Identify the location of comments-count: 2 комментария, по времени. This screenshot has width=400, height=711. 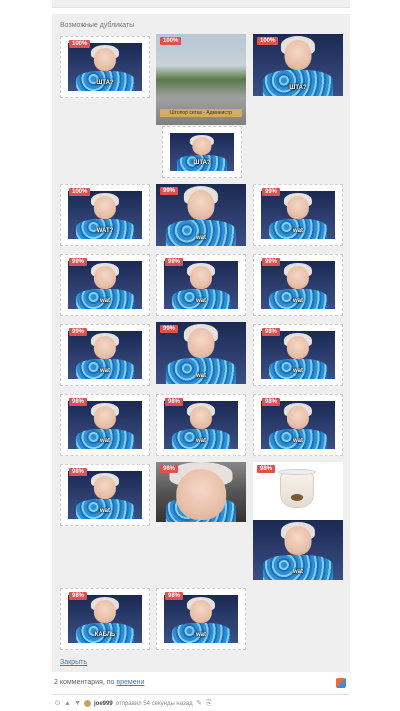
(99, 682).